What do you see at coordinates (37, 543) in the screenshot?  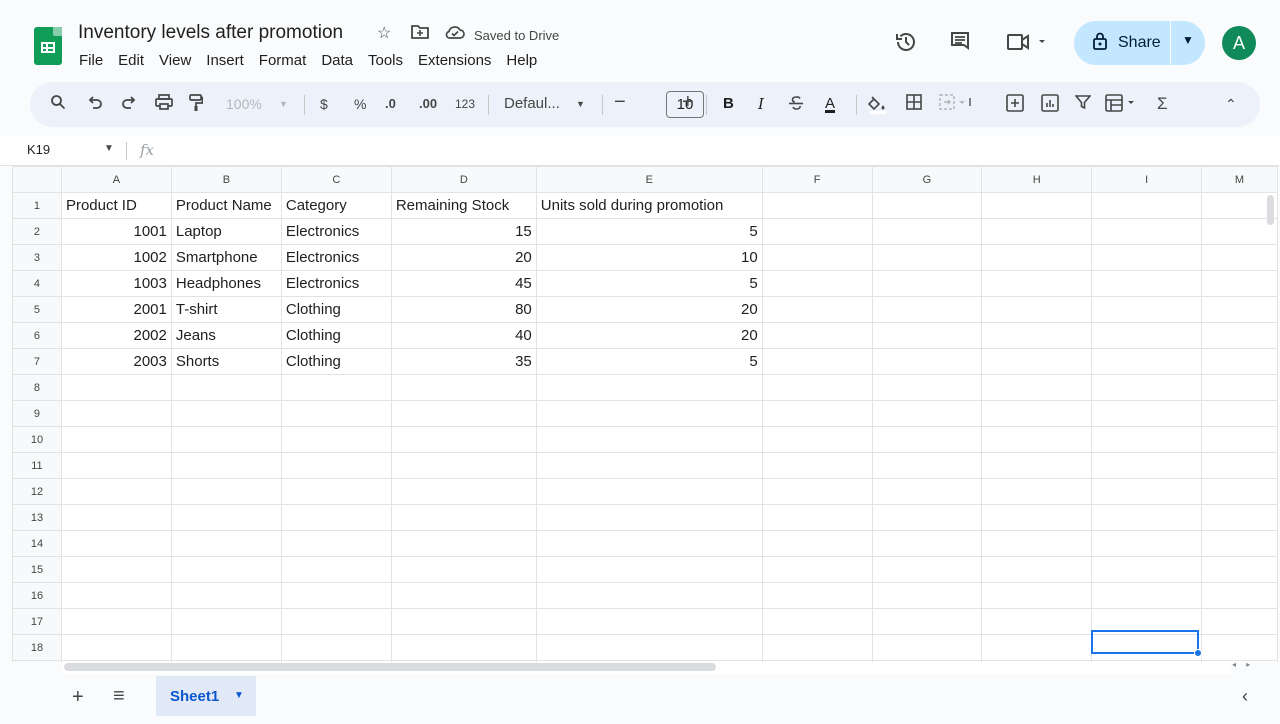 I see `row-header: 14` at bounding box center [37, 543].